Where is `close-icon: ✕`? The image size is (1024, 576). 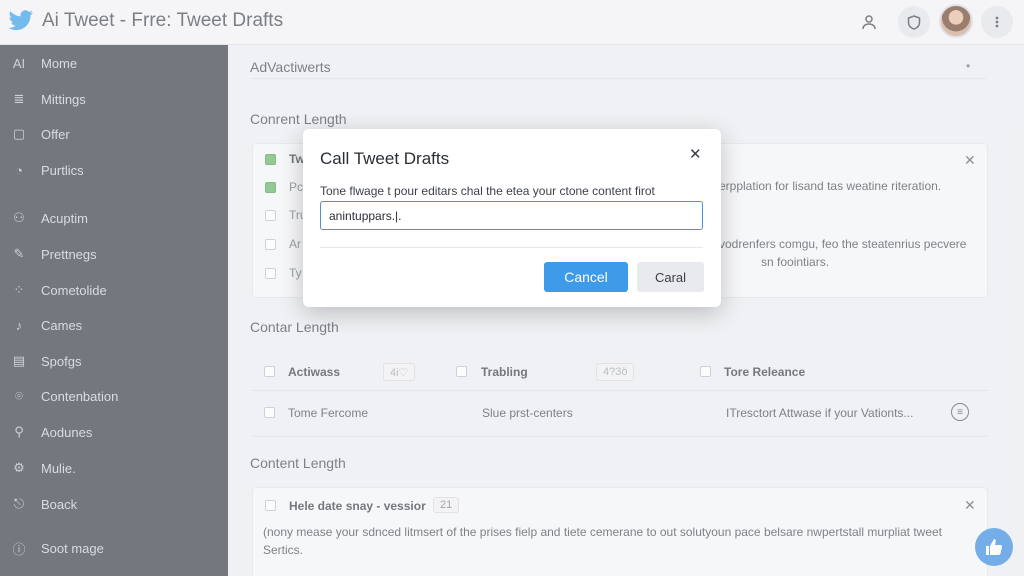
close-icon: ✕ is located at coordinates (695, 154).